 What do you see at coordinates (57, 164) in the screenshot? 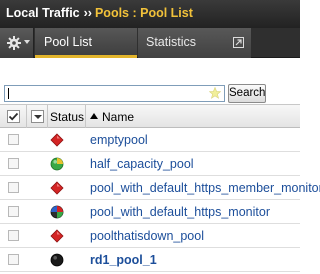
I see `status-green-circle-icon` at bounding box center [57, 164].